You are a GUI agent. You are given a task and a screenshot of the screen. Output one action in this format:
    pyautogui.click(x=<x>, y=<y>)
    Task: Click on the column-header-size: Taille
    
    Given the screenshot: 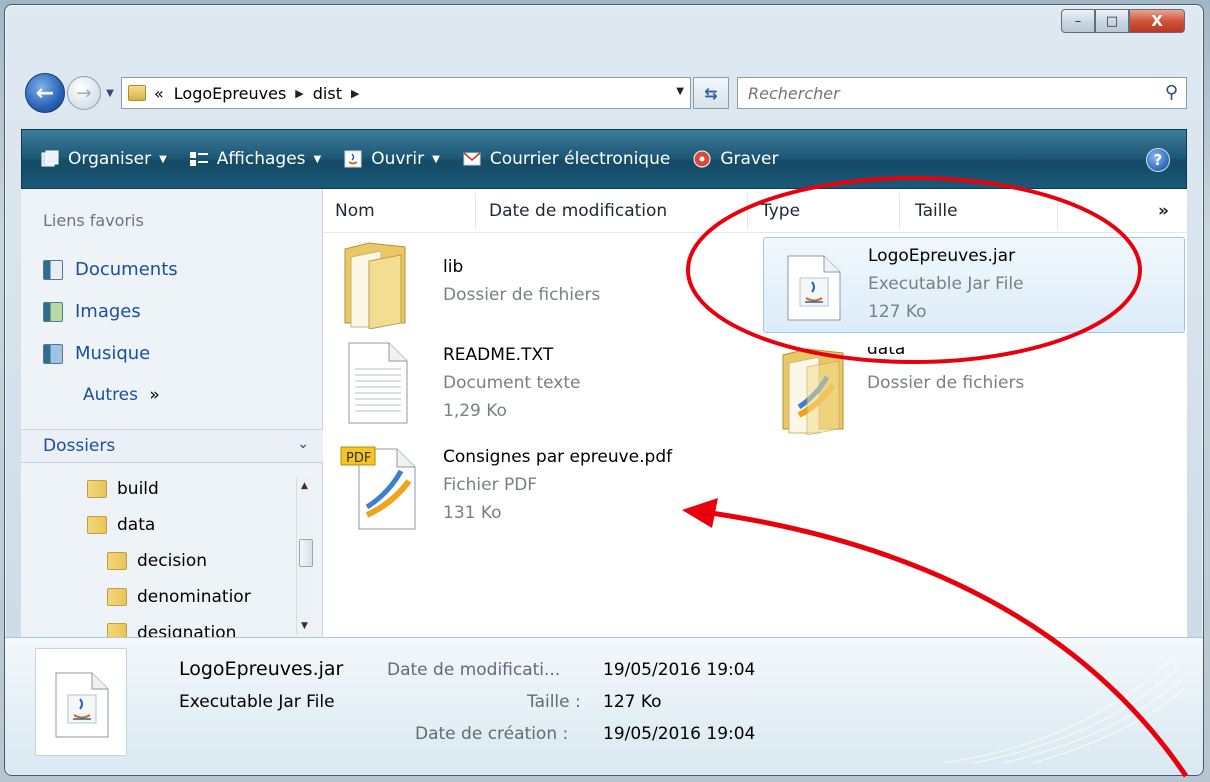 What is the action you would take?
    pyautogui.click(x=936, y=211)
    